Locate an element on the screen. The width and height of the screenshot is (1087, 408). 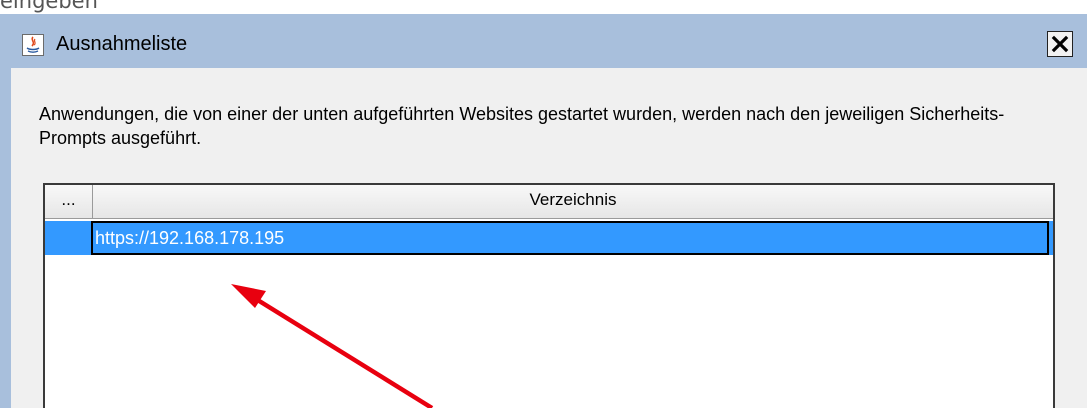
dialog-titlebar: Ausnahmeliste is located at coordinates (543, 41).